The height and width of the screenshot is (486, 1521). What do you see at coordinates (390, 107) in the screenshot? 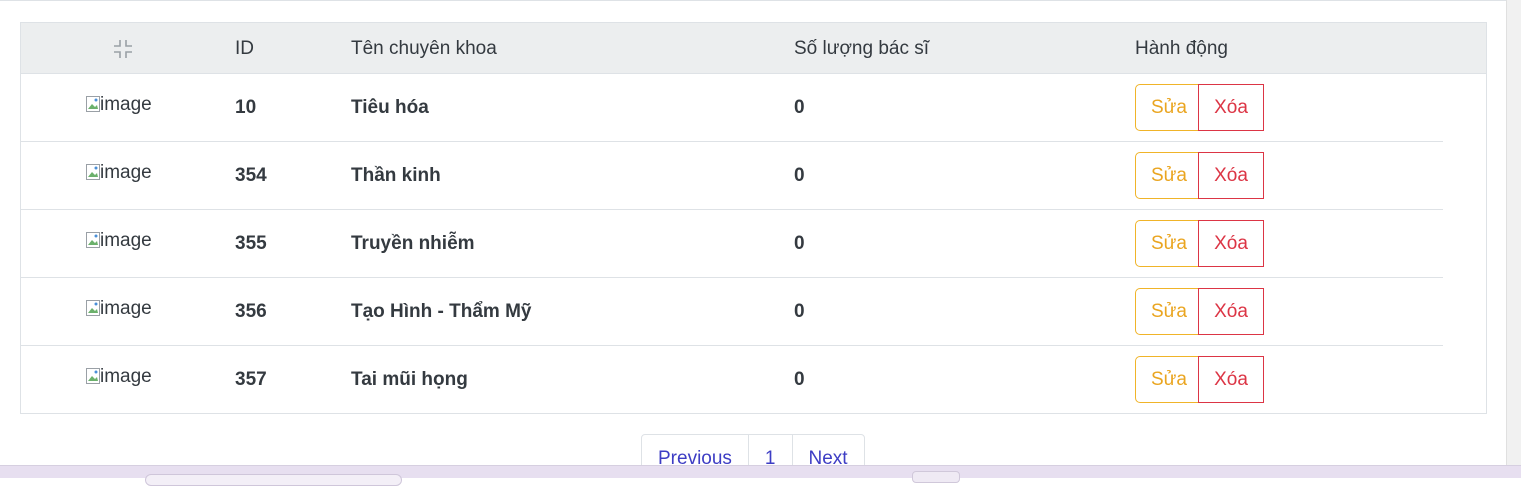
I see `cell-name: Tiêu hóa` at bounding box center [390, 107].